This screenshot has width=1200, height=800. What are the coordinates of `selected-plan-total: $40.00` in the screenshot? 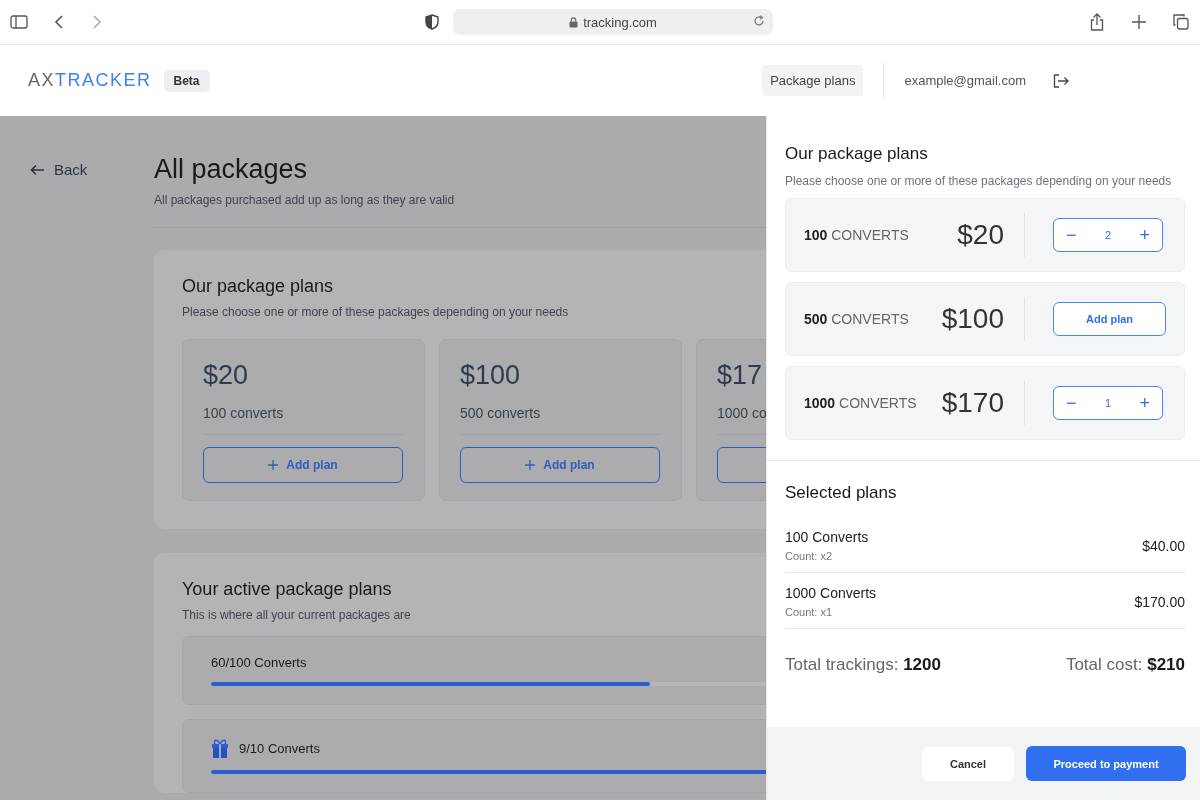 It's located at (1163, 545).